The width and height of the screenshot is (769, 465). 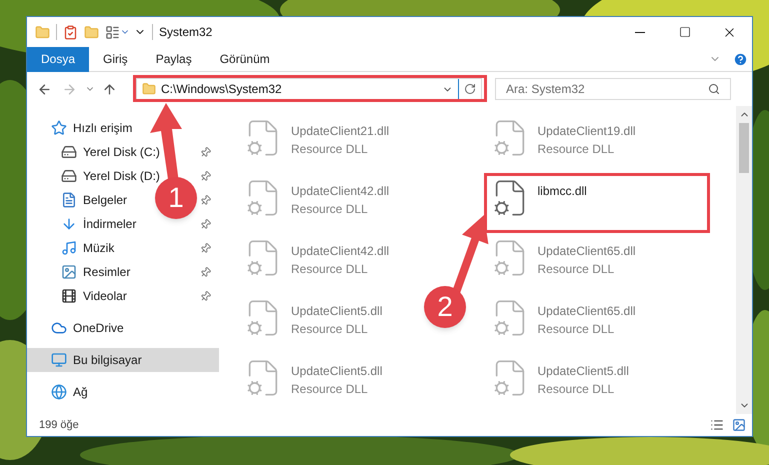 I want to click on cloud-icon, so click(x=59, y=328).